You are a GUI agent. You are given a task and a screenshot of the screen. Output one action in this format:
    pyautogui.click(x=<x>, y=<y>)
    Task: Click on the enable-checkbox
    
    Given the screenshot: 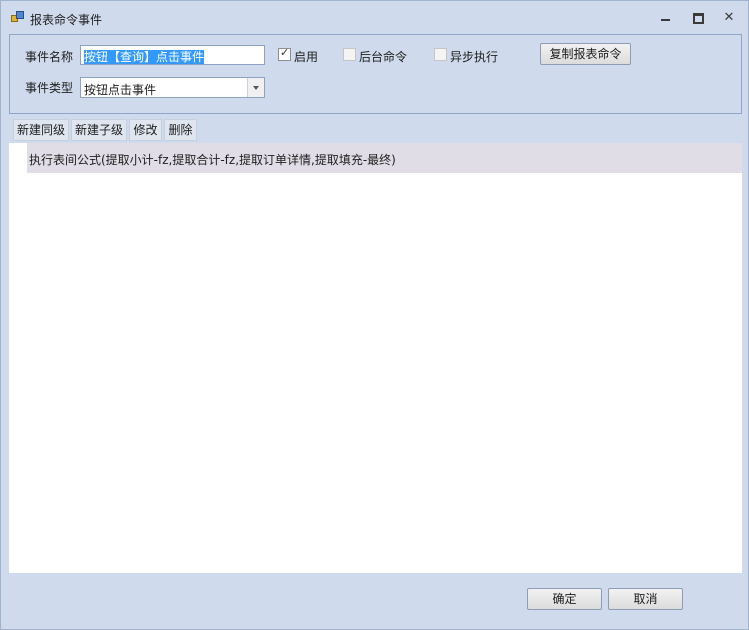 What is the action you would take?
    pyautogui.click(x=284, y=53)
    